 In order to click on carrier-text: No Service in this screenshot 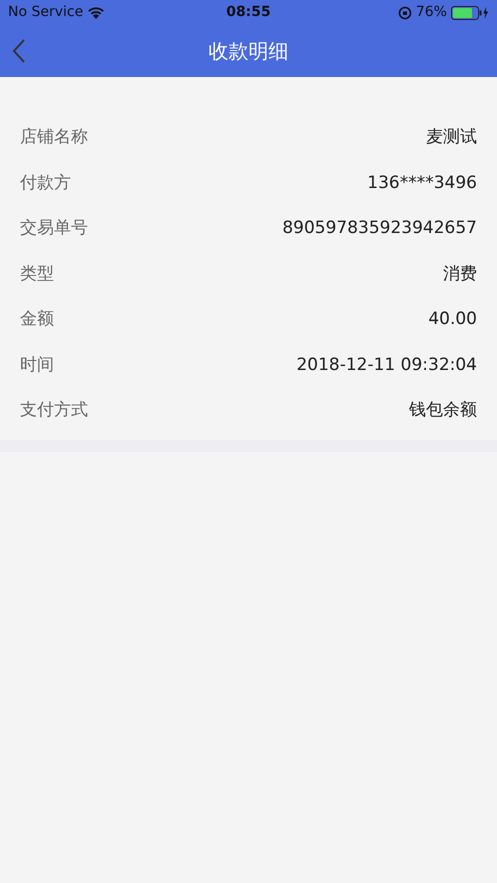, I will do `click(46, 12)`.